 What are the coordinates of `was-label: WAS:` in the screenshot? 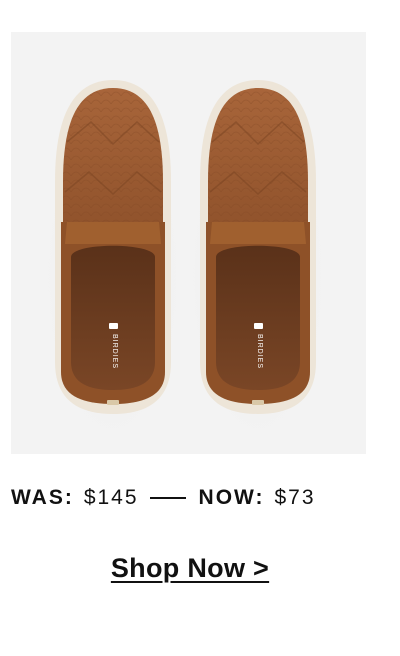 It's located at (42, 497).